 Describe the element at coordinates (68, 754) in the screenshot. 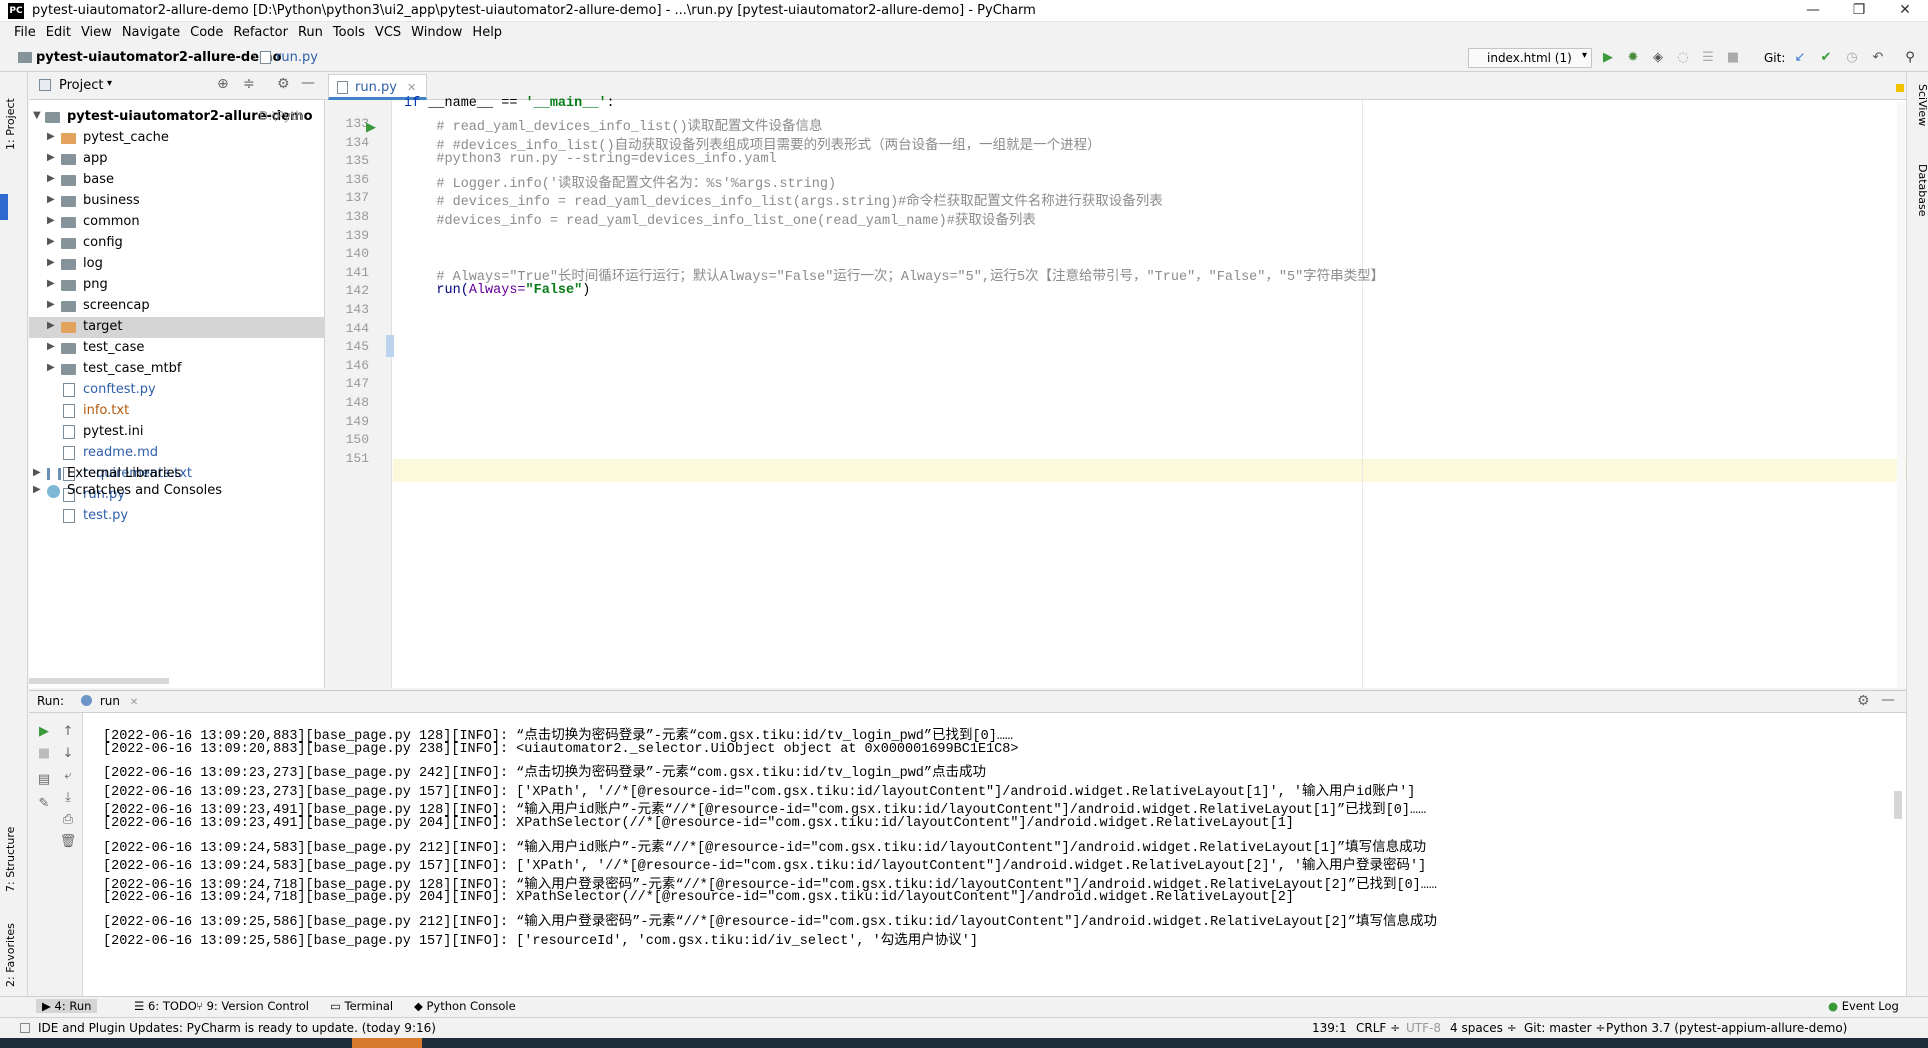

I see `scroll-down-icon: ↓` at that location.